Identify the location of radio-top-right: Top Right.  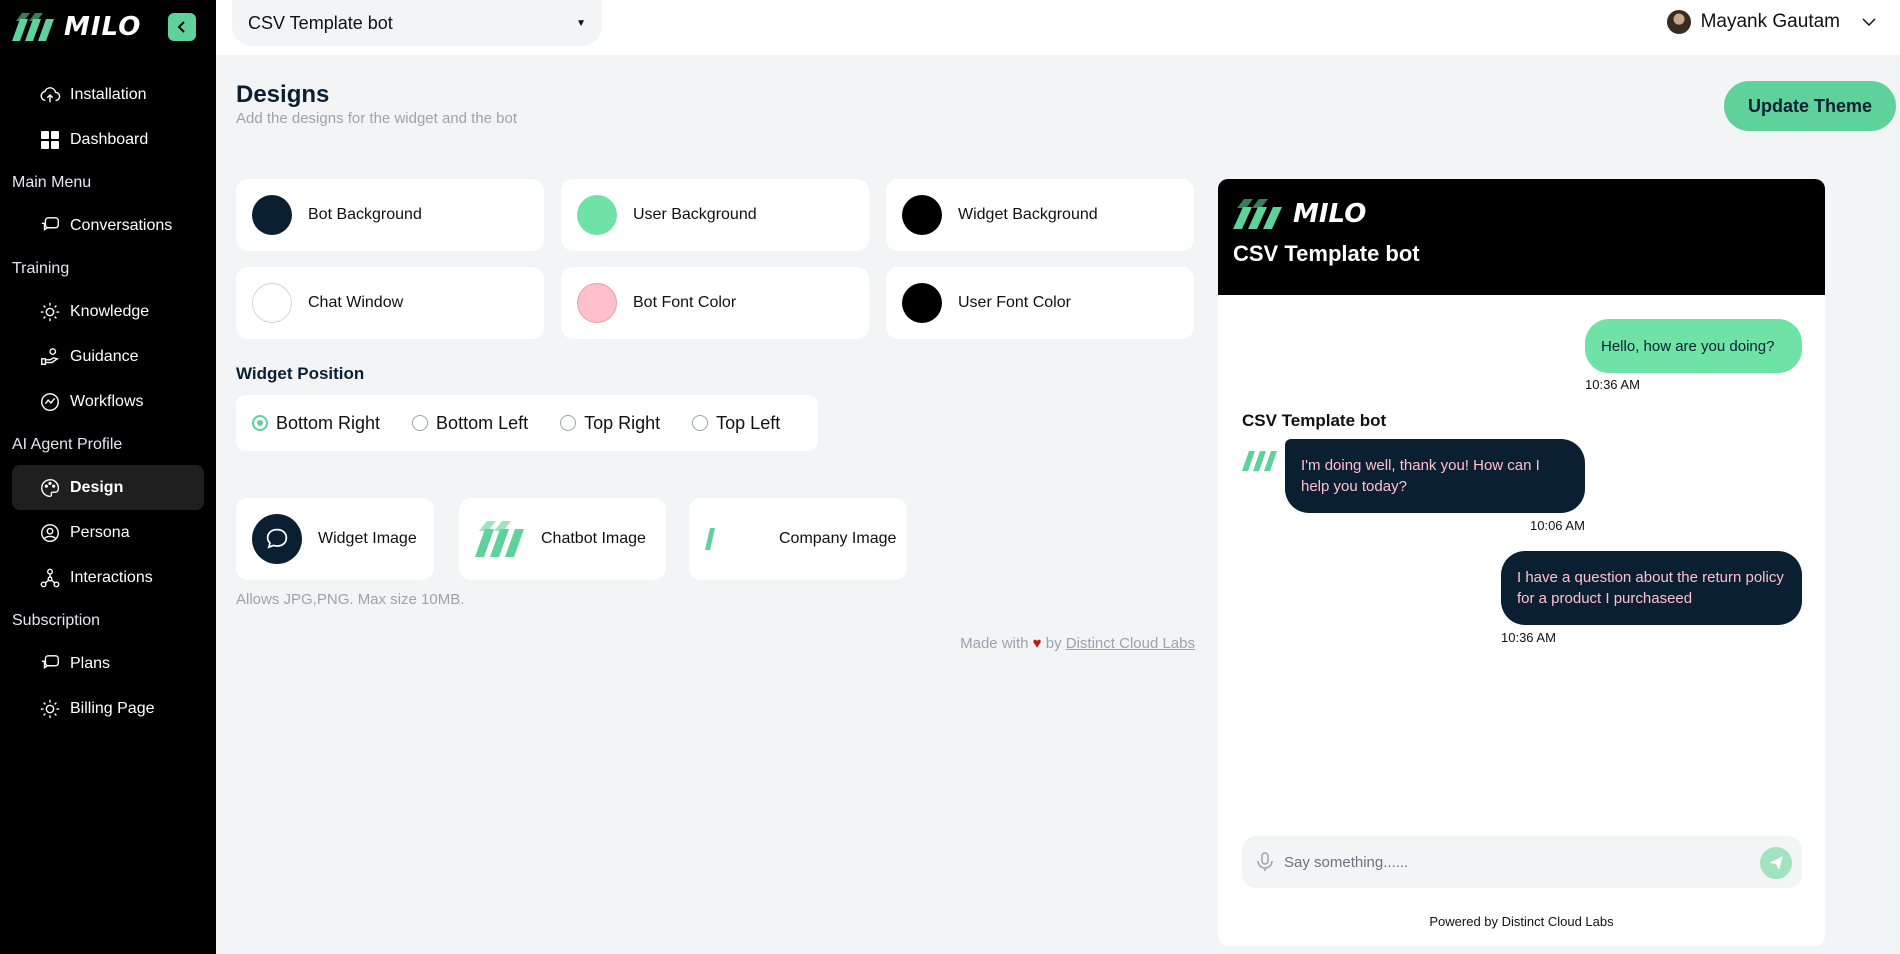
(610, 423).